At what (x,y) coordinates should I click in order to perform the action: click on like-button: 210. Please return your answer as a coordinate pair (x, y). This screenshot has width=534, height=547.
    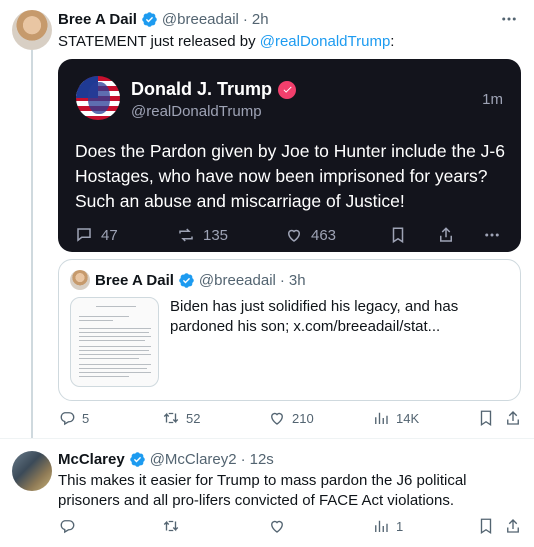
    Looking at the image, I should click on (291, 418).